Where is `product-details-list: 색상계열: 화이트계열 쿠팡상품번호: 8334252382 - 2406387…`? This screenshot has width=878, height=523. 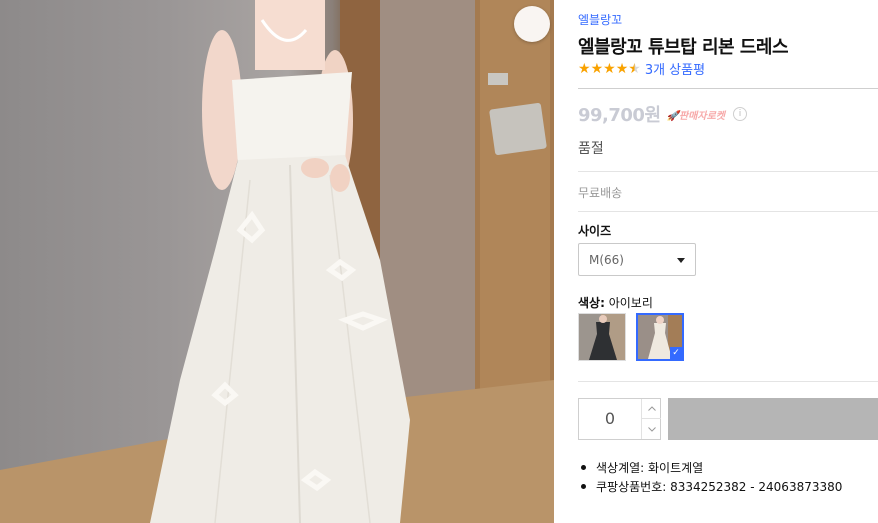
product-details-list: 색상계열: 화이트계열 쿠팡상품번호: 8334252382 - 2406387… is located at coordinates (710, 477).